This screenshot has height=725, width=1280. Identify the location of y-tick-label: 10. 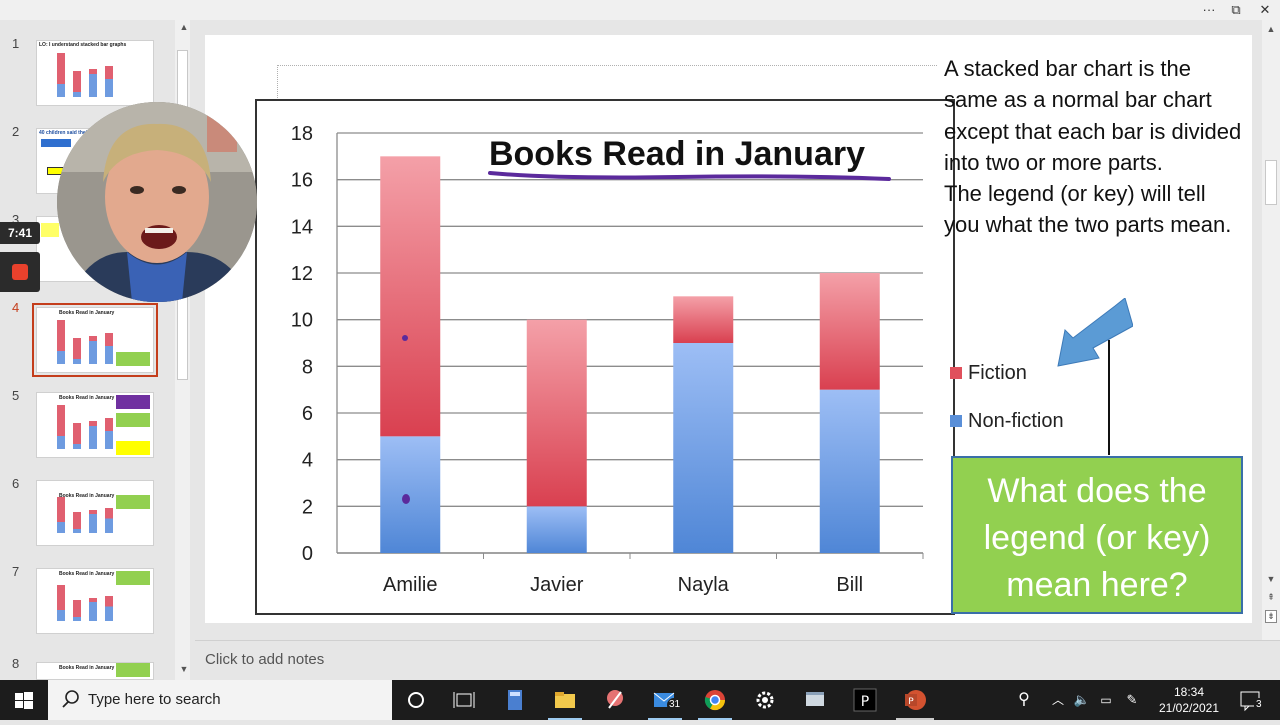
(302, 321).